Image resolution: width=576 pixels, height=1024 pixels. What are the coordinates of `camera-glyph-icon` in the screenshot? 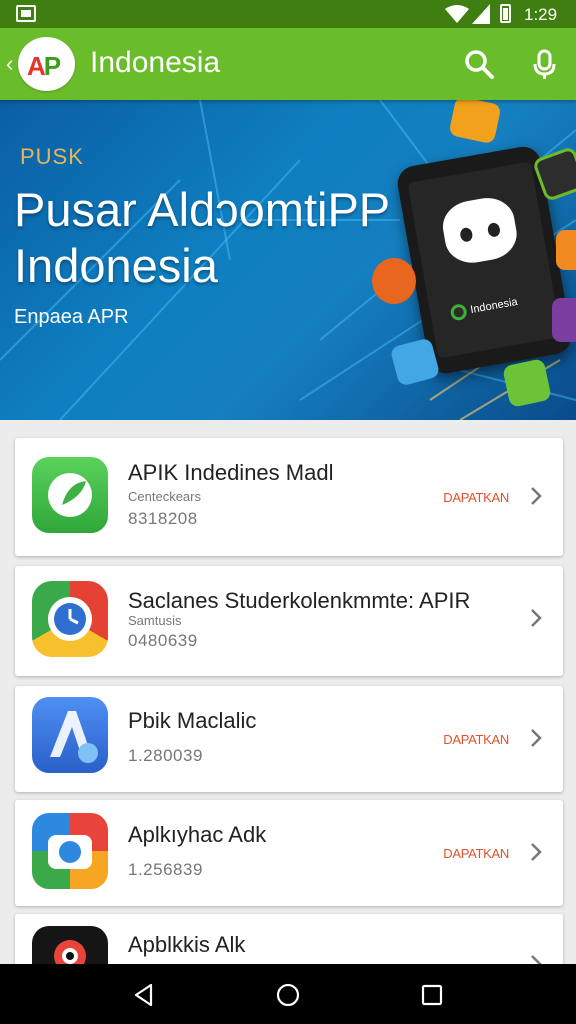 It's located at (70, 852).